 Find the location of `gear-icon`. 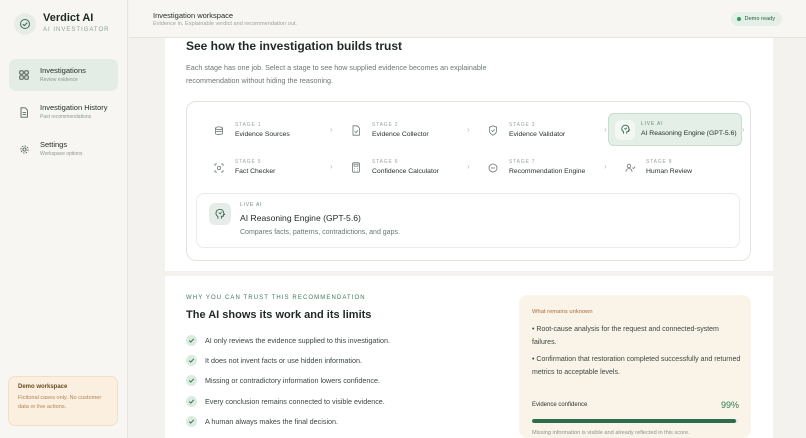

gear-icon is located at coordinates (24, 149).